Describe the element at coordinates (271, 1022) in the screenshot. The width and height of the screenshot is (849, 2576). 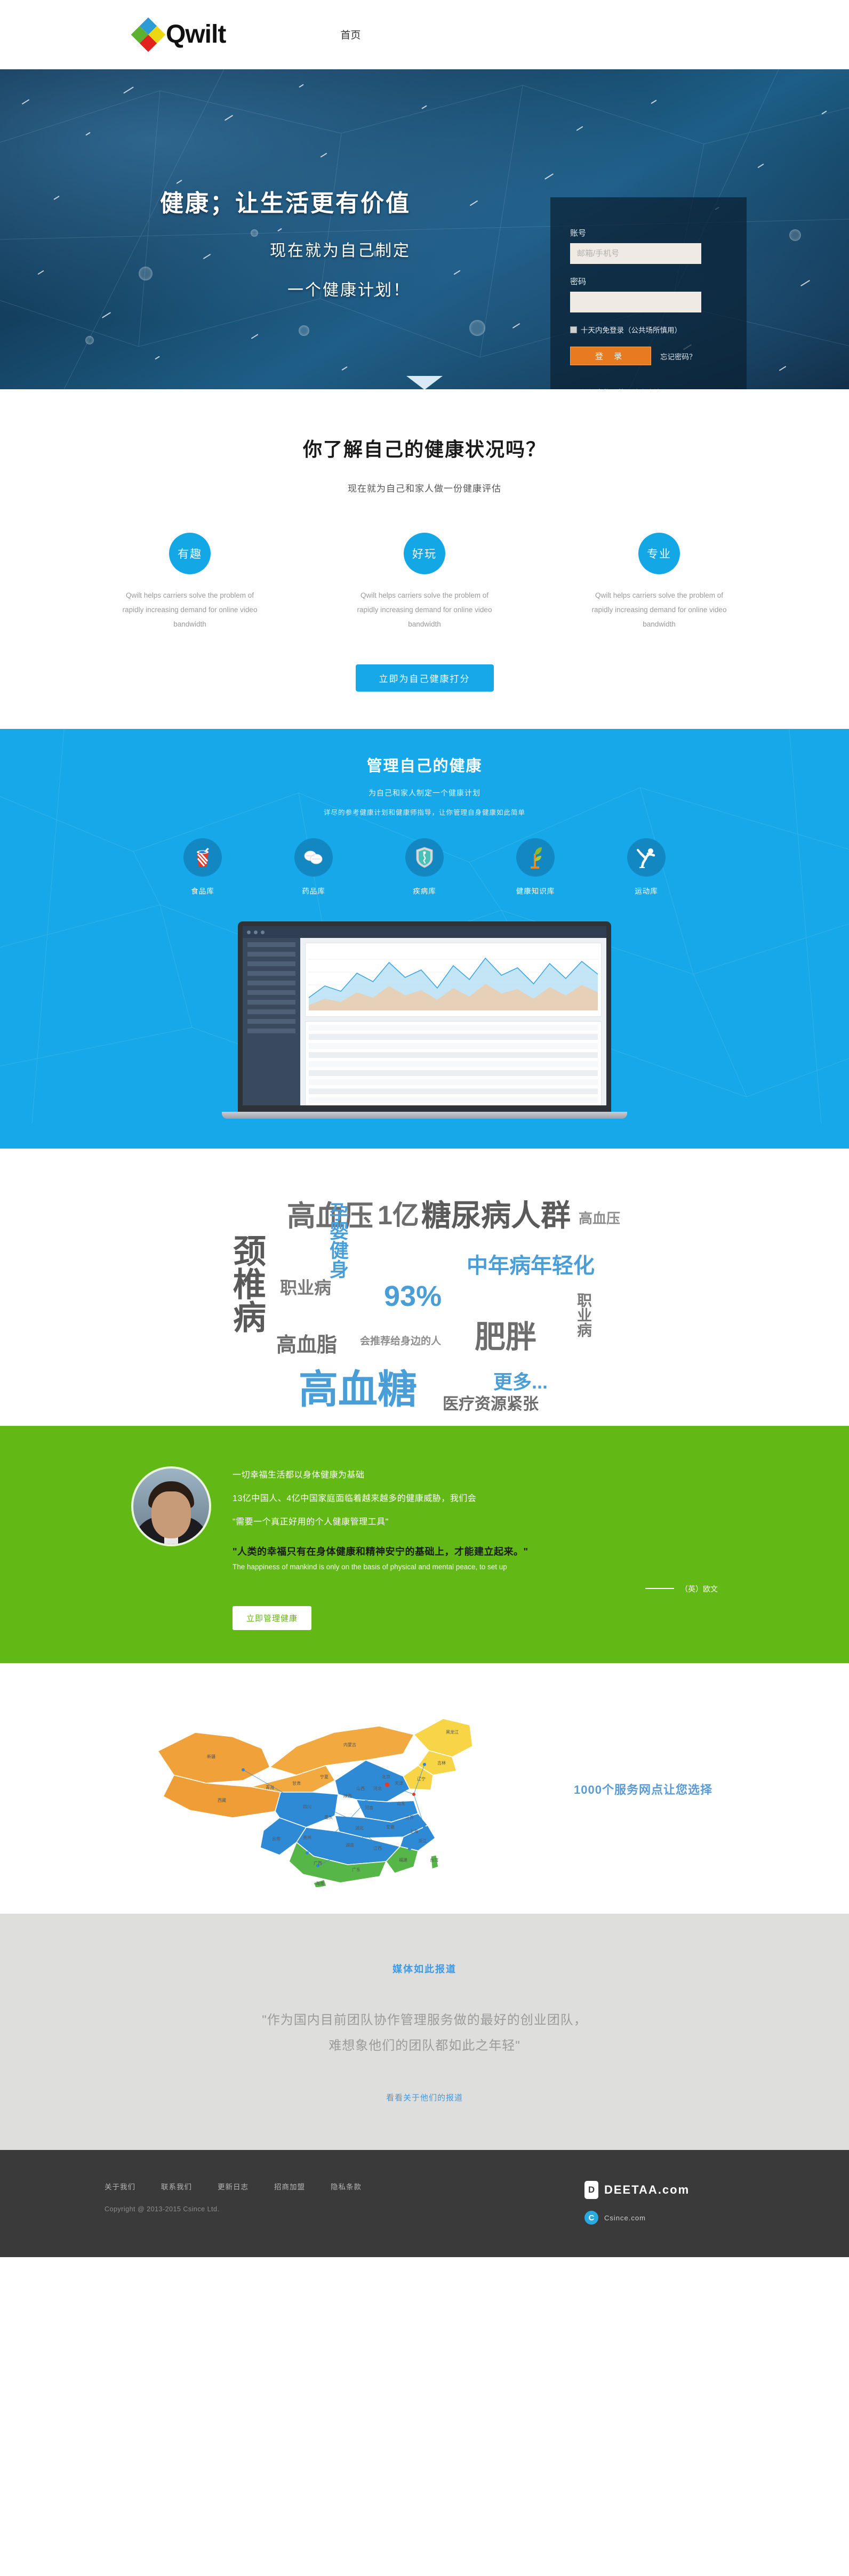
I see `dashboard-sidebar` at that location.